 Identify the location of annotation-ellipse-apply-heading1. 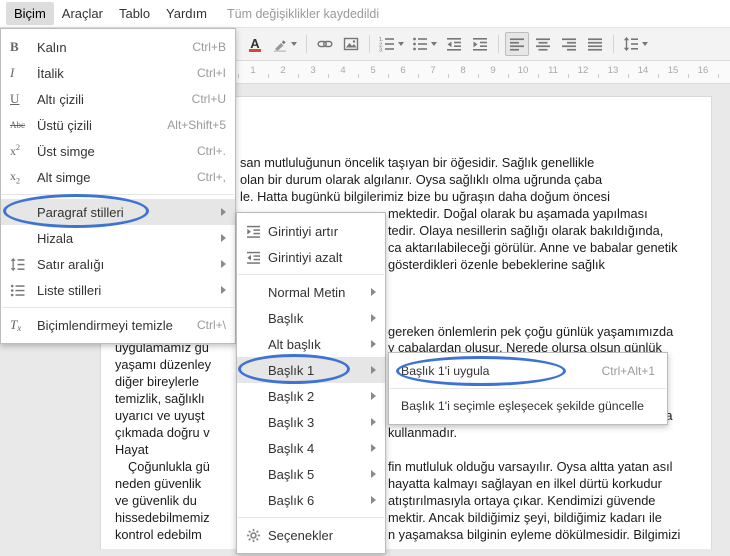
(481, 371).